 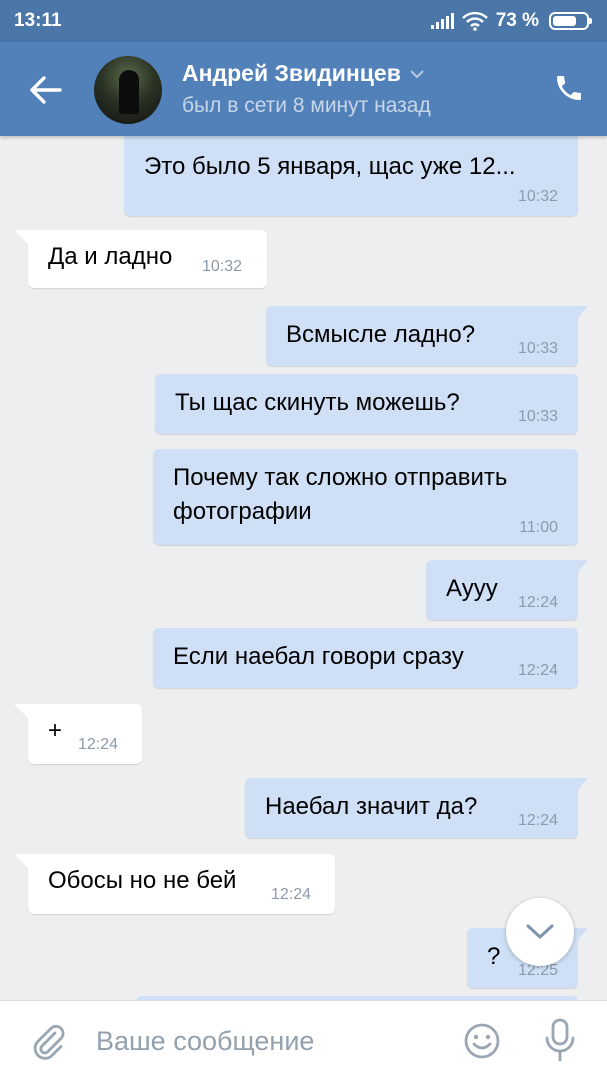 What do you see at coordinates (291, 73) in the screenshot?
I see `contact-name: Андрей Звидинцев` at bounding box center [291, 73].